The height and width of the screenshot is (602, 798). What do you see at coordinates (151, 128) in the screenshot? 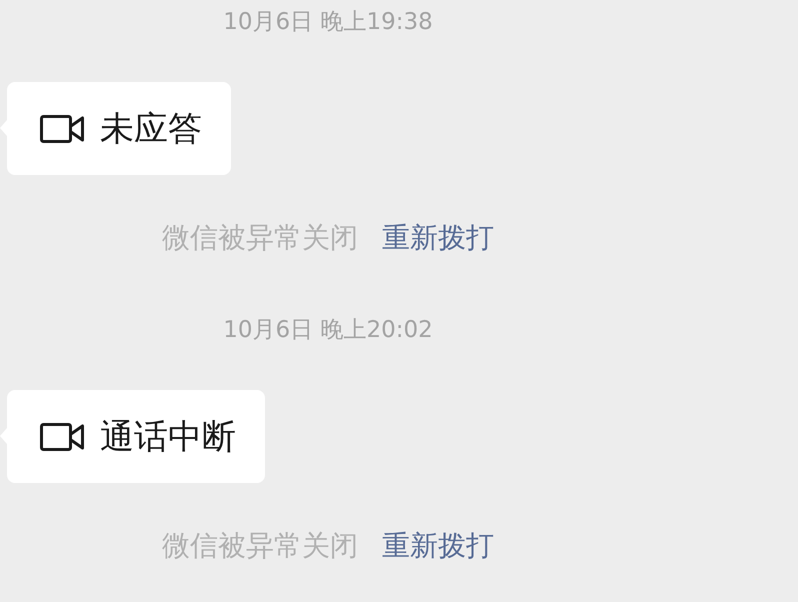
I see `call-status-text: 未应答` at bounding box center [151, 128].